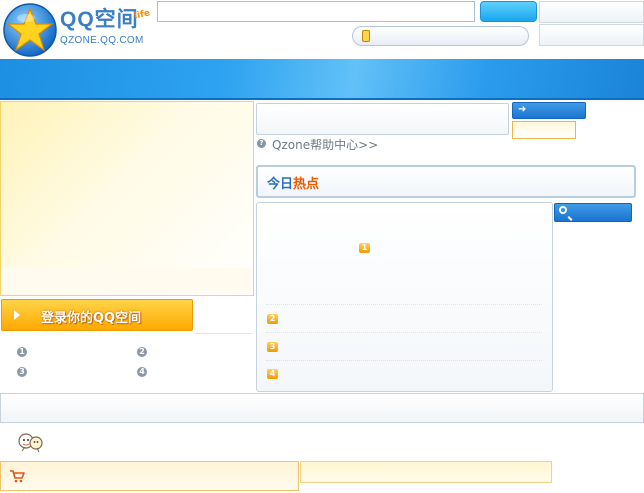 This screenshot has width=644, height=493. I want to click on help-box, so click(382, 119).